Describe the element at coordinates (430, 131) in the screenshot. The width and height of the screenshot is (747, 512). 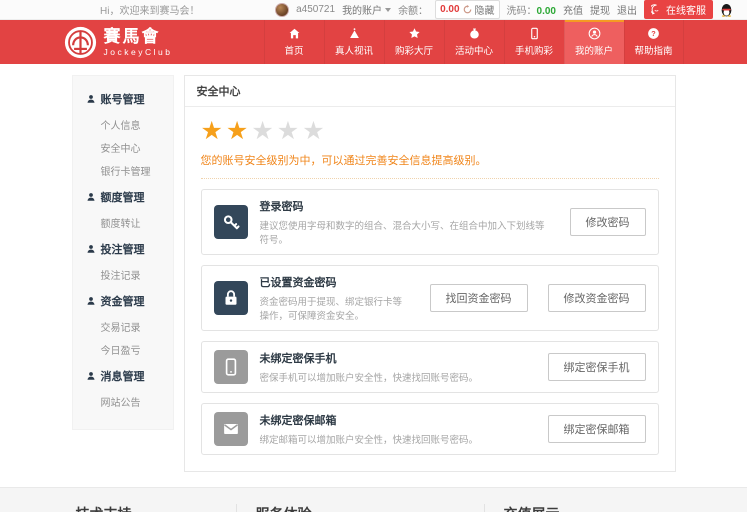
I see `security-stars: ★★★★★` at that location.